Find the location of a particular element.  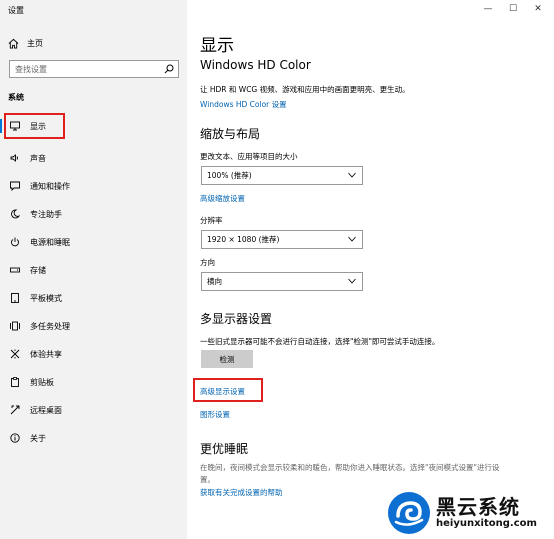

sidebar-item-label: 电源和睡眠 is located at coordinates (50, 242).